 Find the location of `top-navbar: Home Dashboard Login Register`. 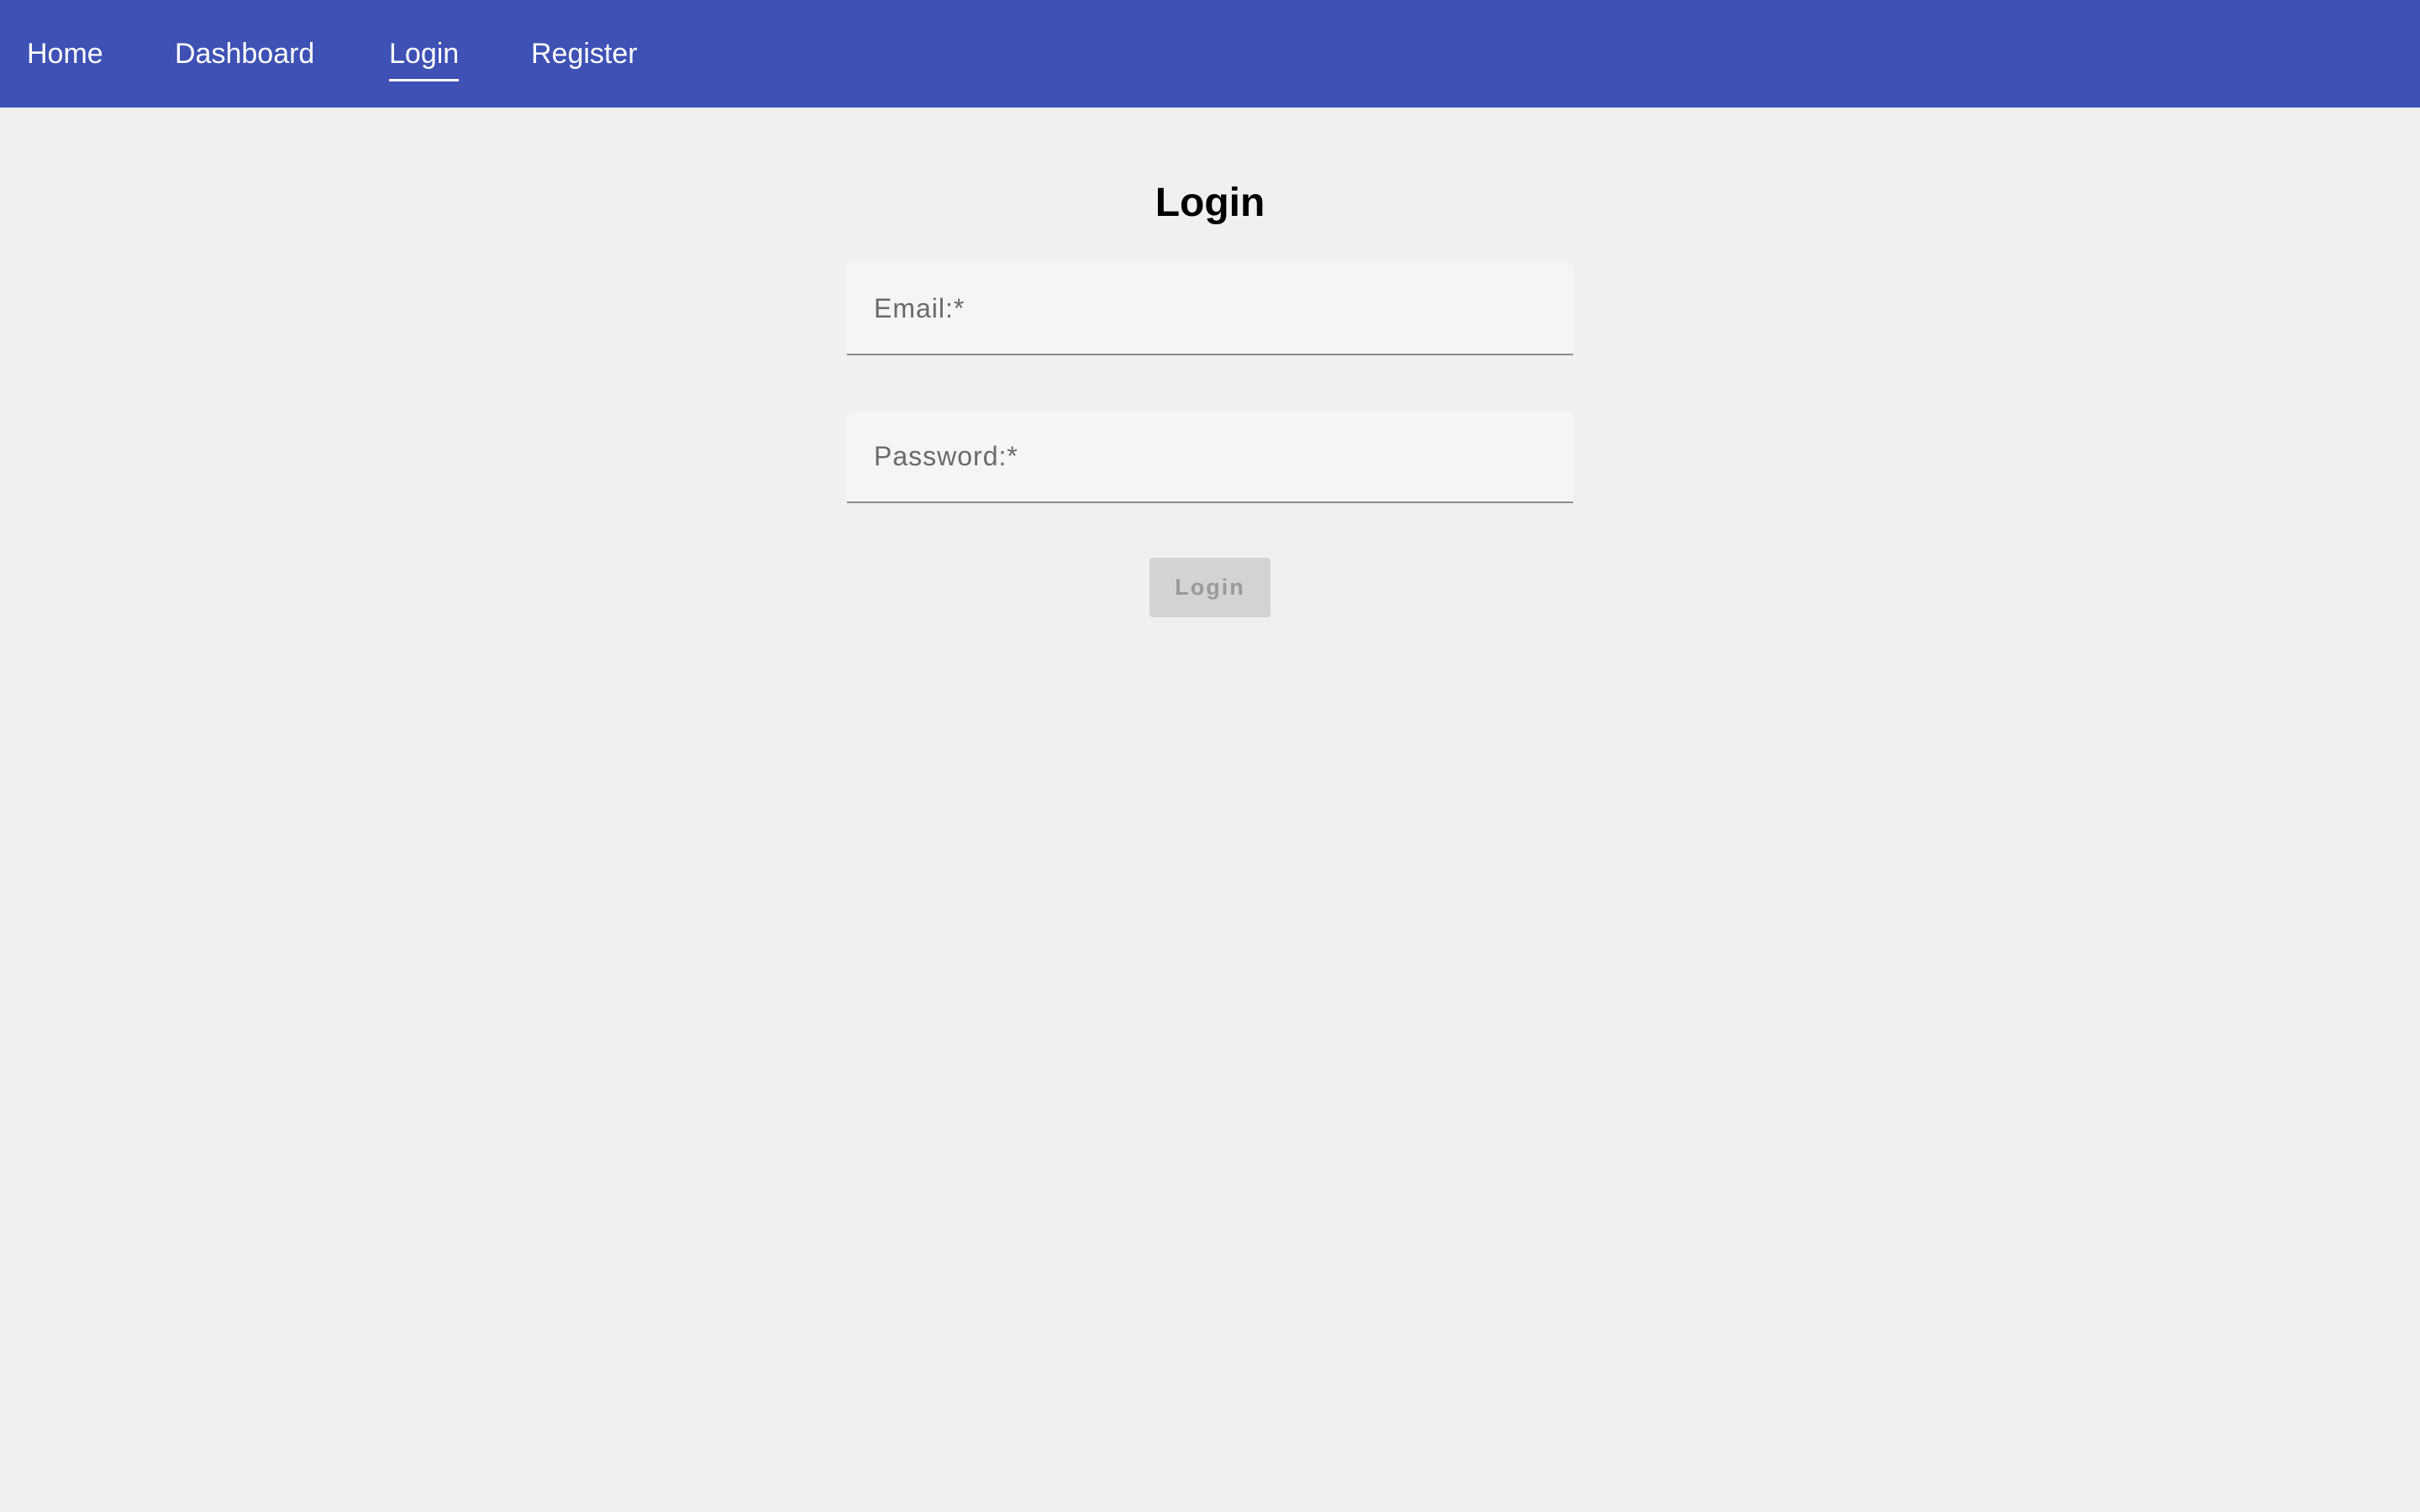

top-navbar: Home Dashboard Login Register is located at coordinates (1210, 54).